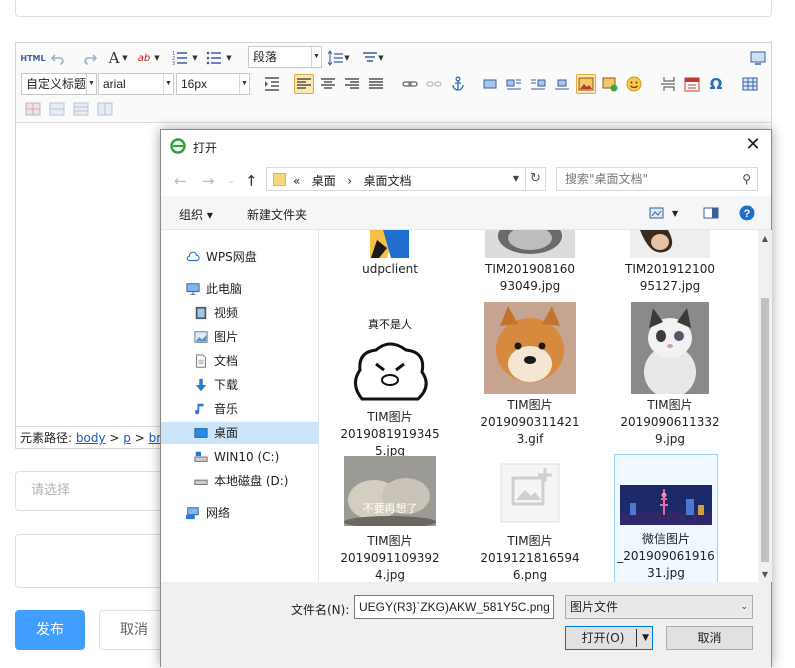 This screenshot has width=795, height=668. What do you see at coordinates (144, 58) in the screenshot?
I see `highlight-color-icon: ab` at bounding box center [144, 58].